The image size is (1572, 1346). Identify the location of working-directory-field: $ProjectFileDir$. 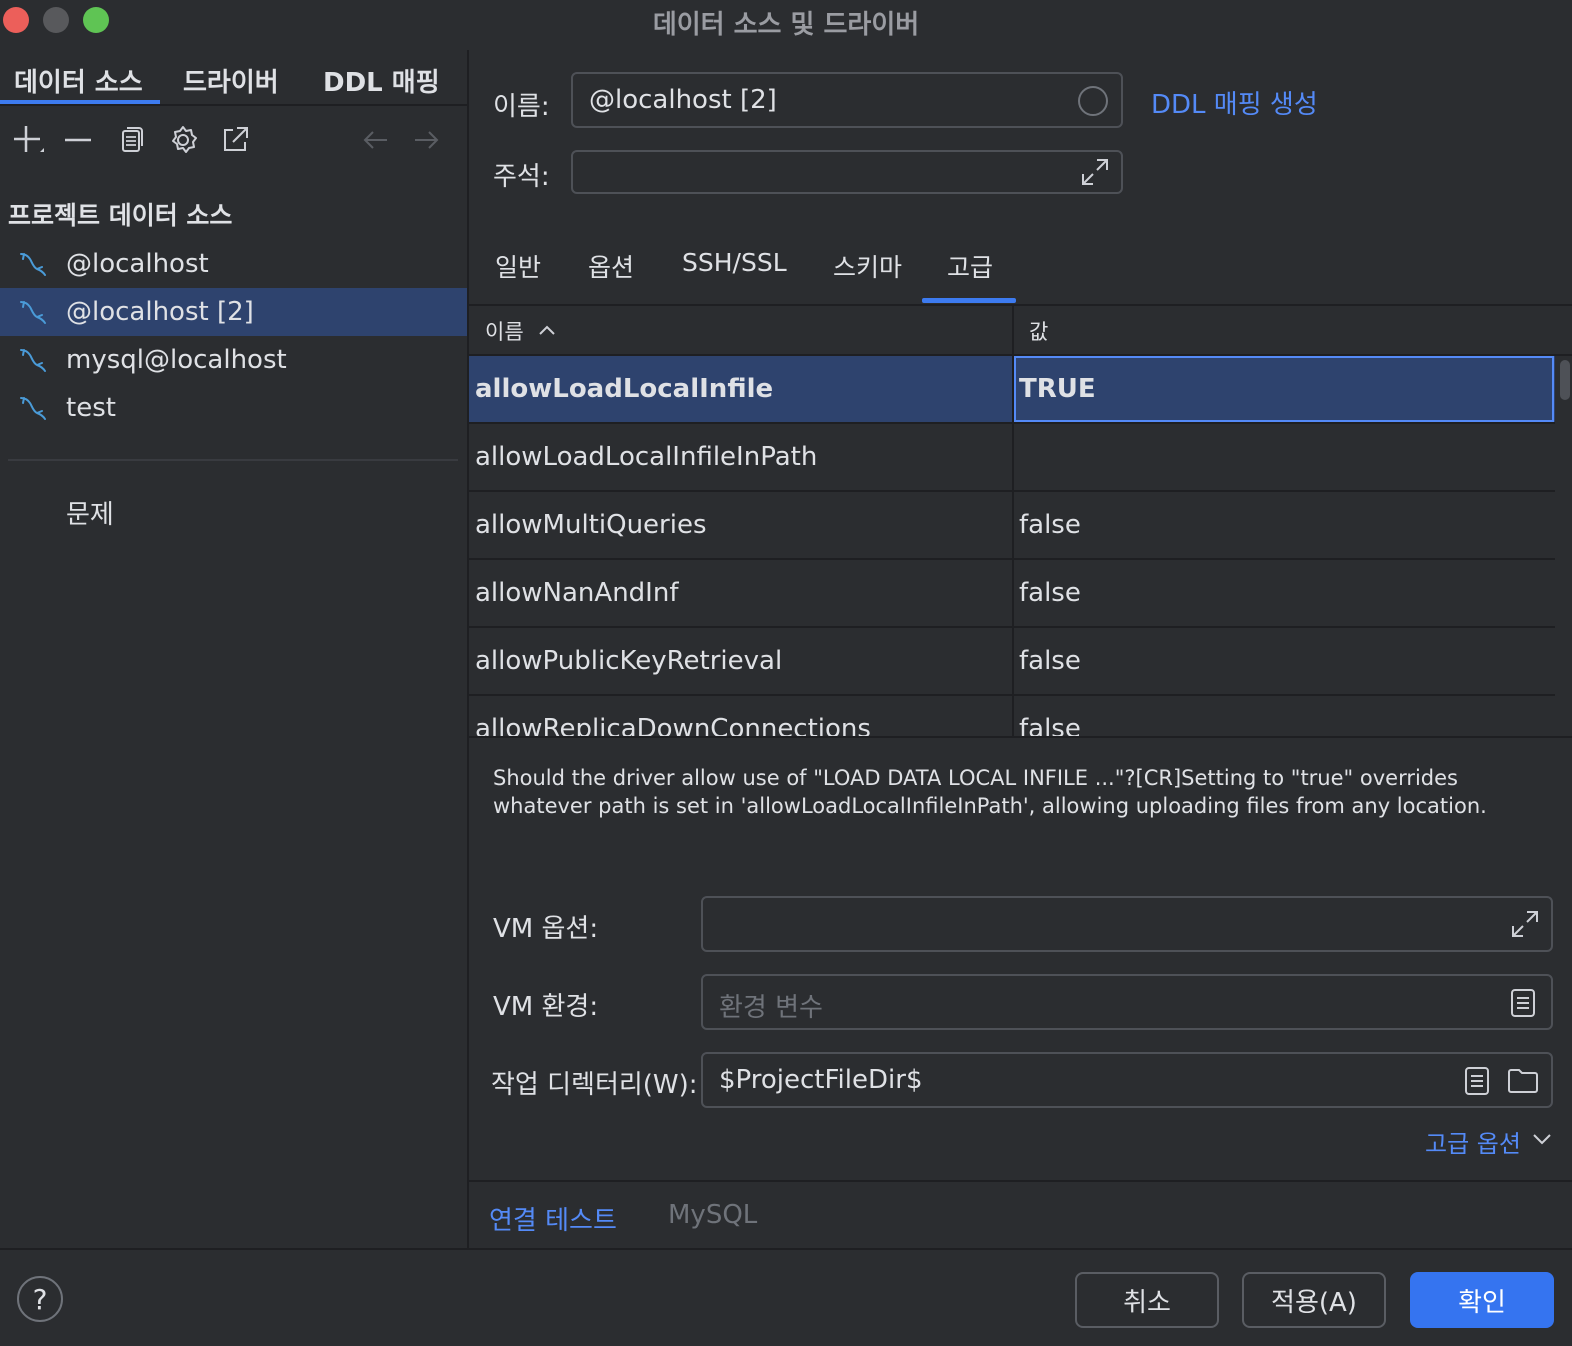
(1127, 1080).